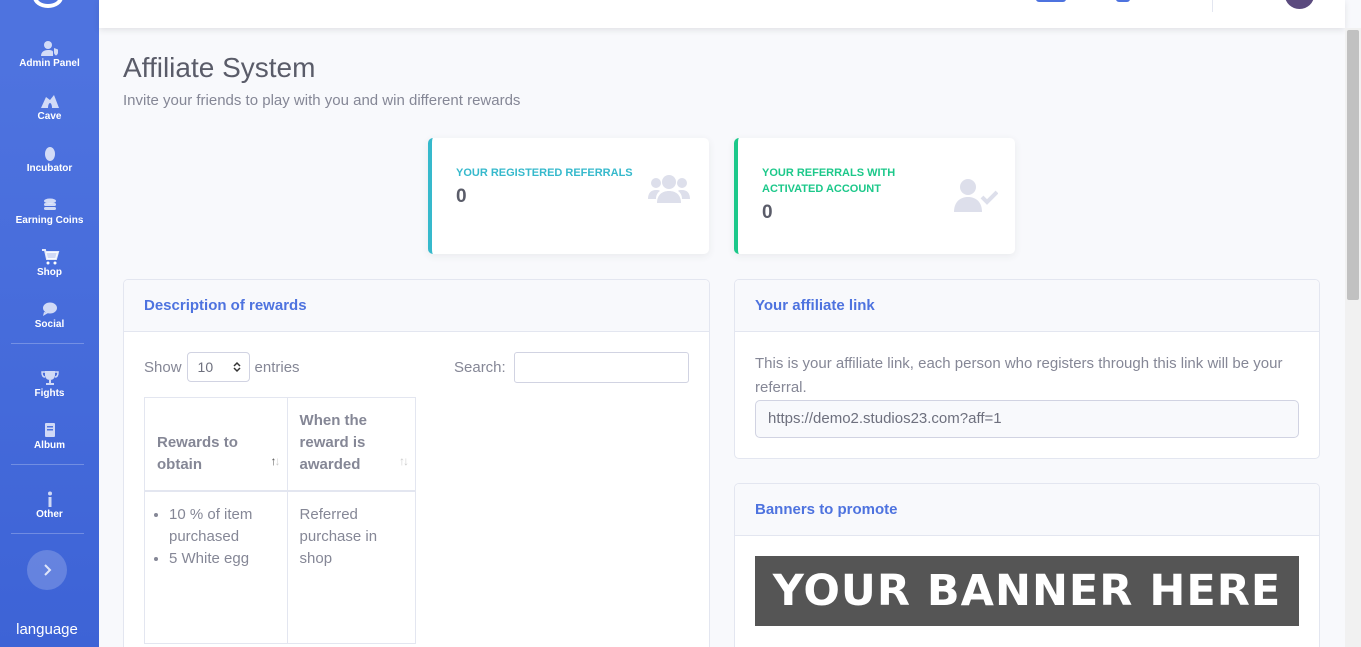 Image resolution: width=1361 pixels, height=647 pixels. I want to click on sidebar-item-incubator: Incubator, so click(49, 159).